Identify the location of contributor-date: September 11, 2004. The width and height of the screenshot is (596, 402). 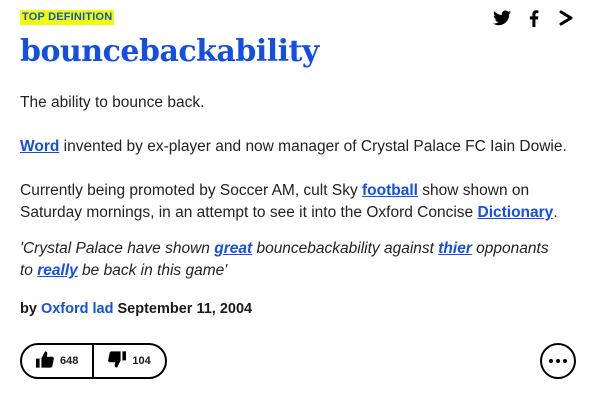
(183, 309).